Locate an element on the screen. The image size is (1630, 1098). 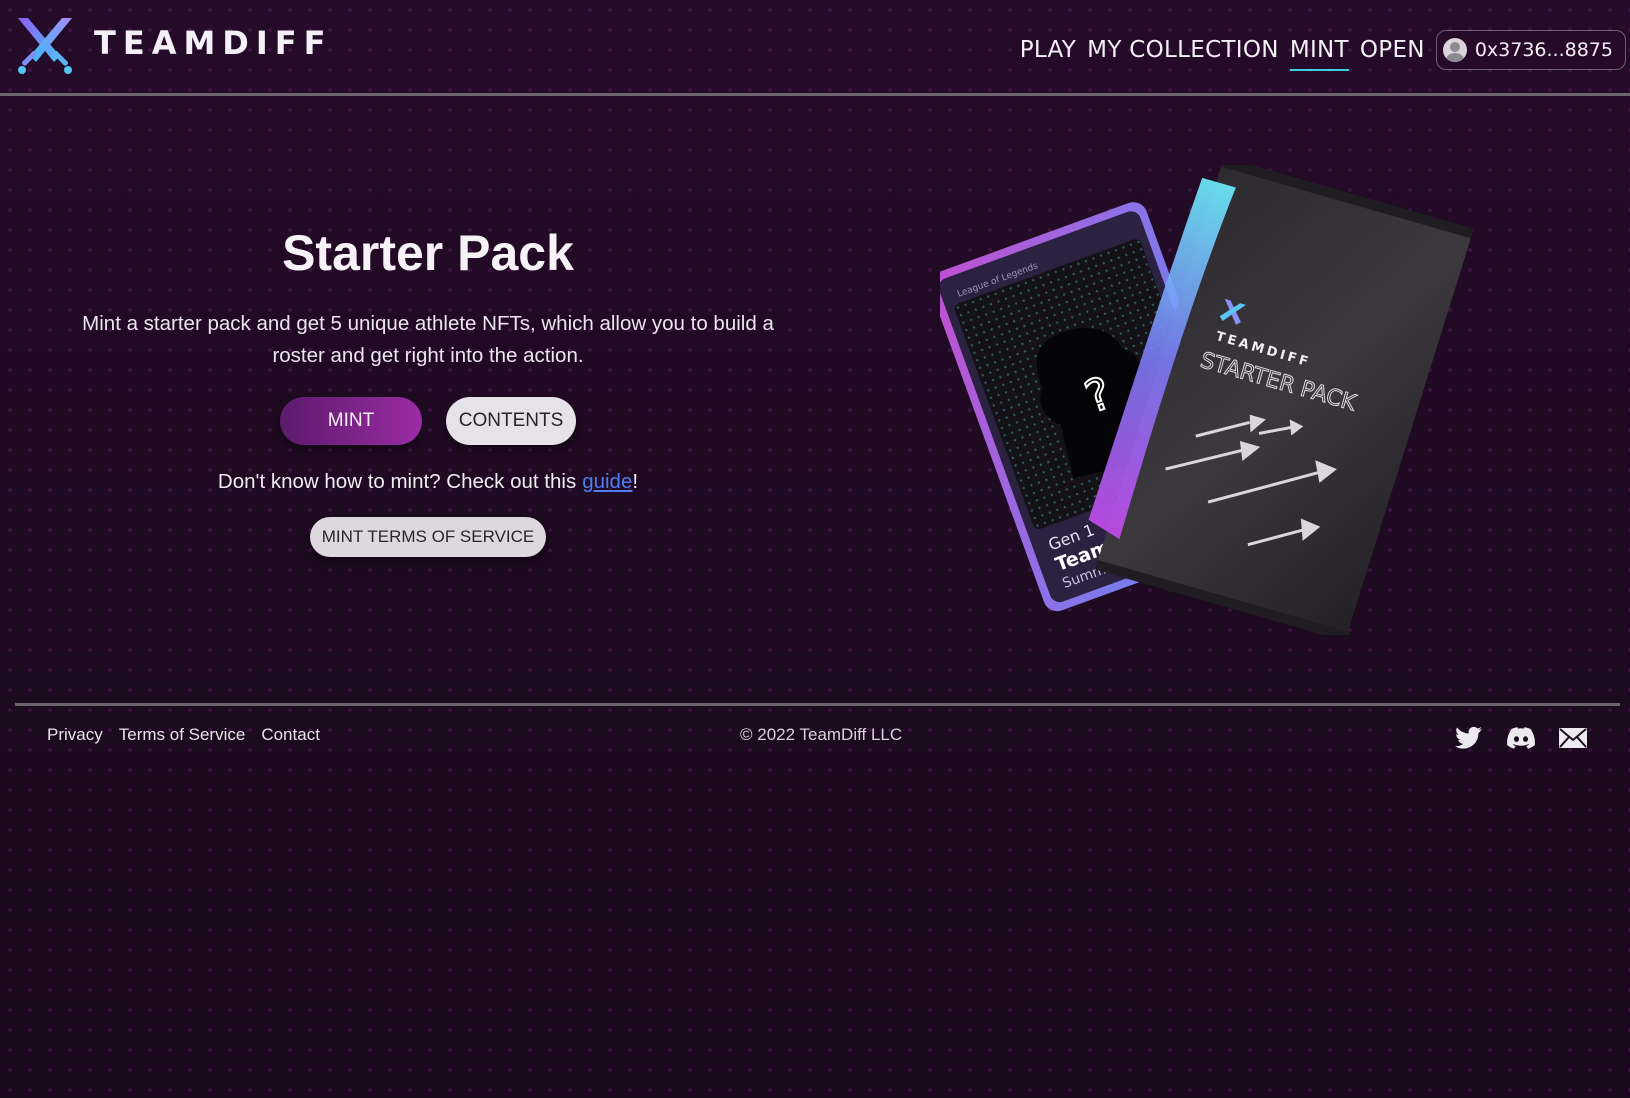
mint-terms-button: MINT TERMS OF SERVICE is located at coordinates (428, 537).